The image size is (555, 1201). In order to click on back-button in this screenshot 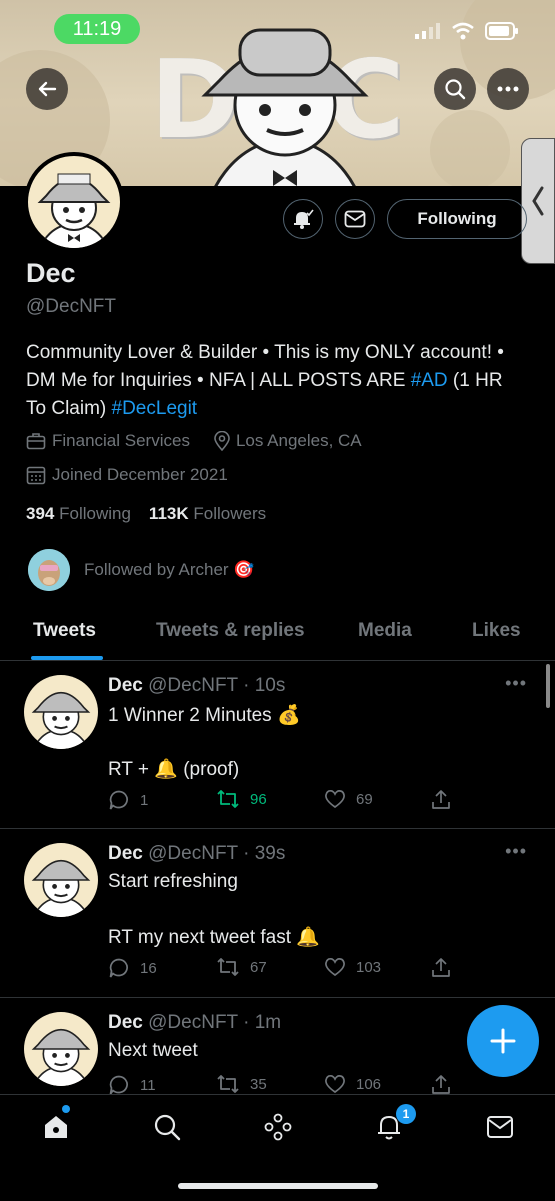, I will do `click(47, 89)`.